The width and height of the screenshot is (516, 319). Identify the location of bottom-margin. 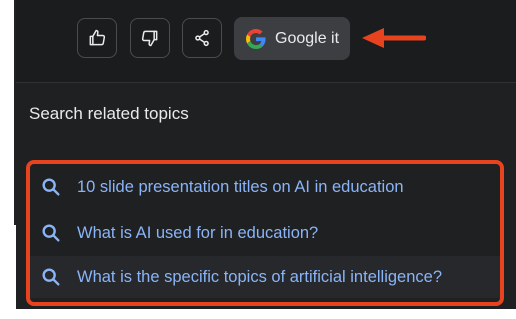
(266, 314).